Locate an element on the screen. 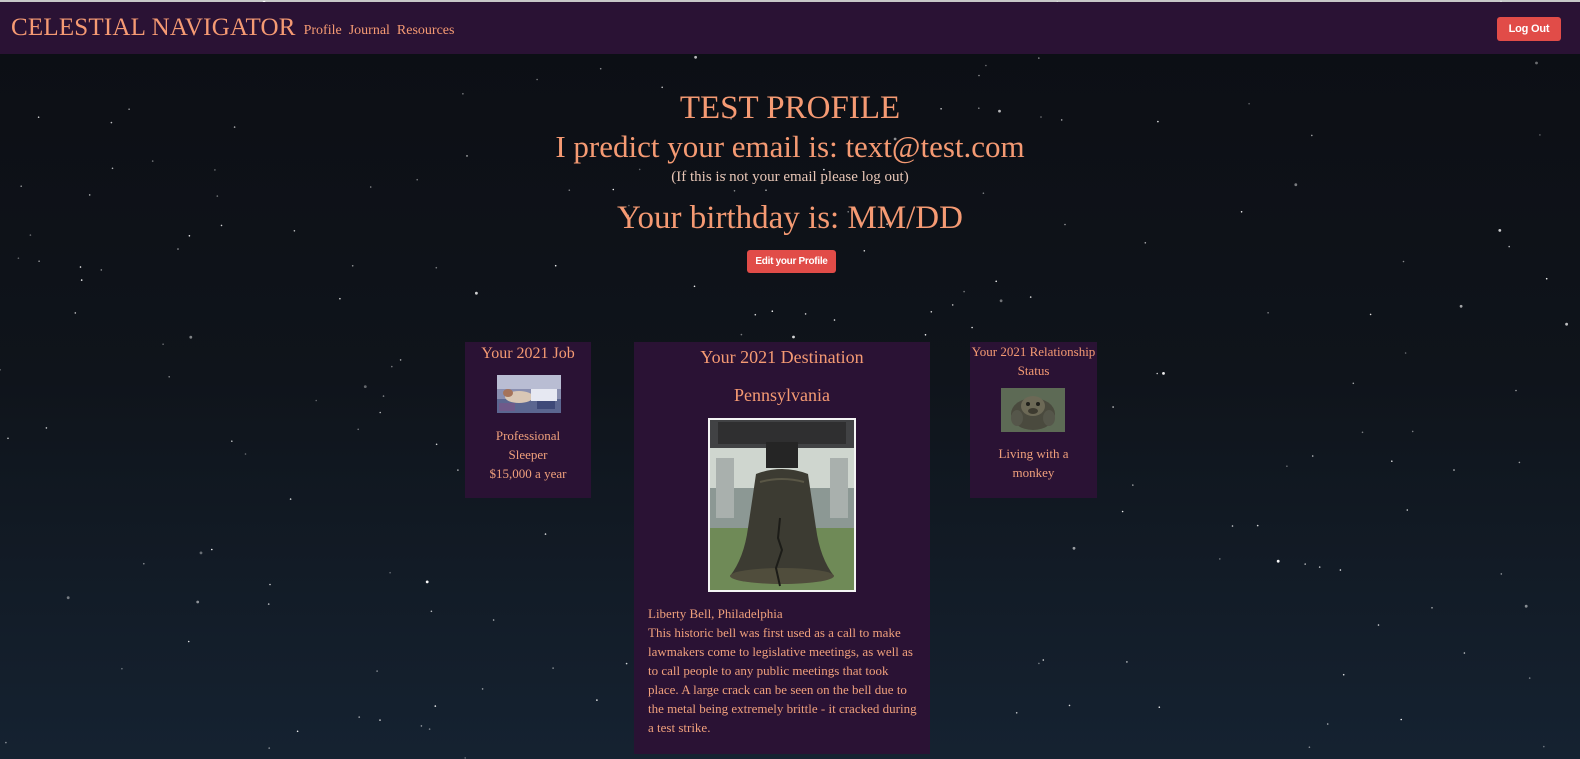  monkey-photo is located at coordinates (1033, 410).